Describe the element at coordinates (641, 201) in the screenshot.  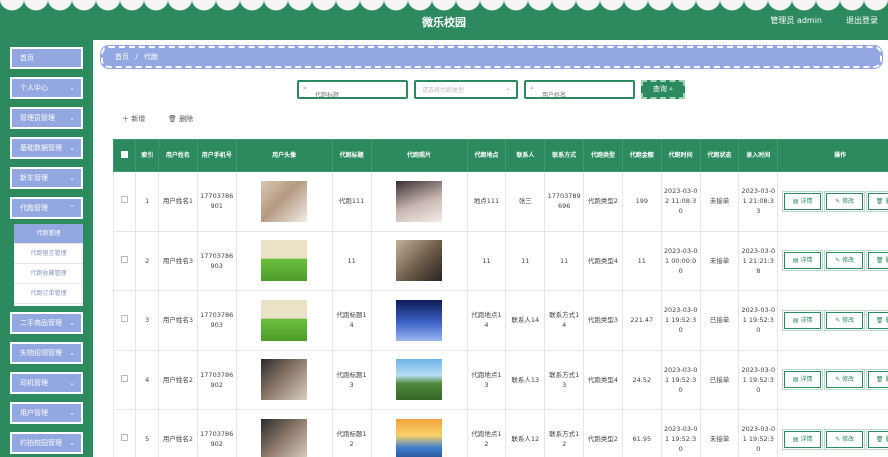
I see `cell-amount: 199` at that location.